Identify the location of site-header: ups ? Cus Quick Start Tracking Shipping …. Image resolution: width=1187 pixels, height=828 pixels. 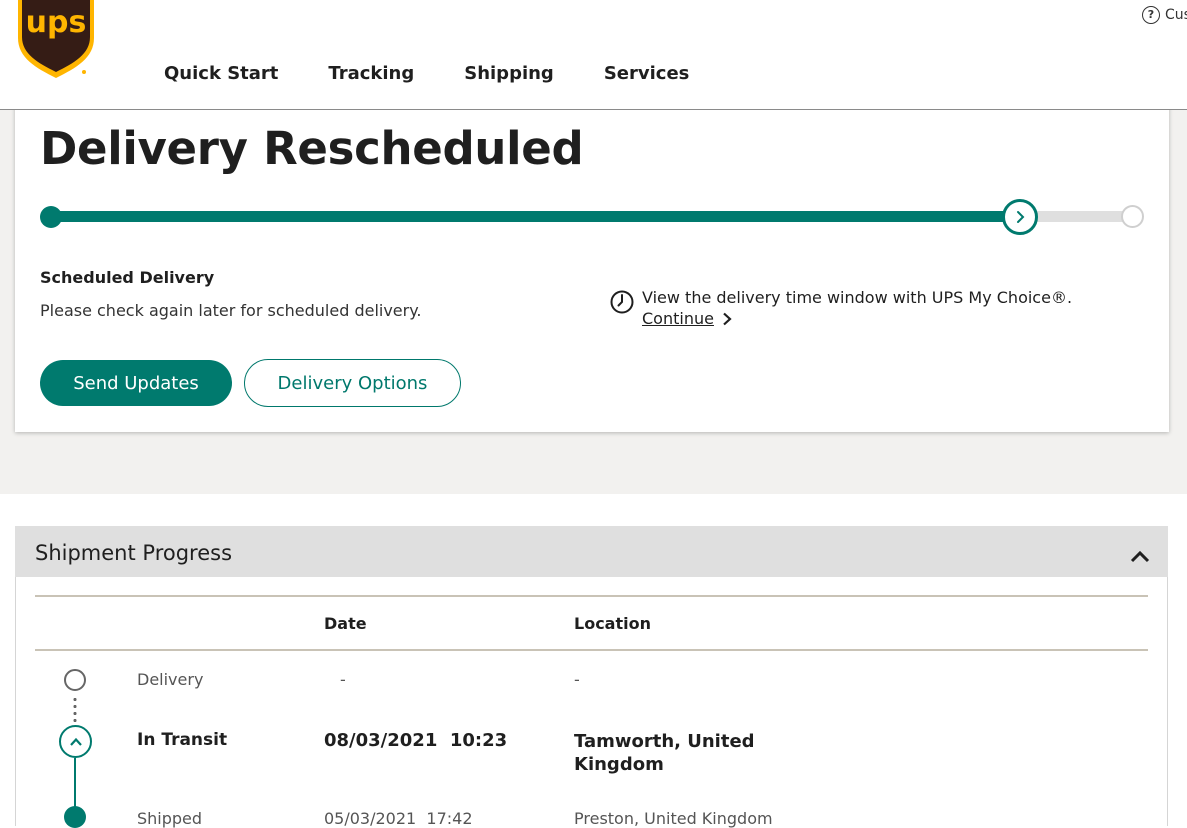
(593, 55).